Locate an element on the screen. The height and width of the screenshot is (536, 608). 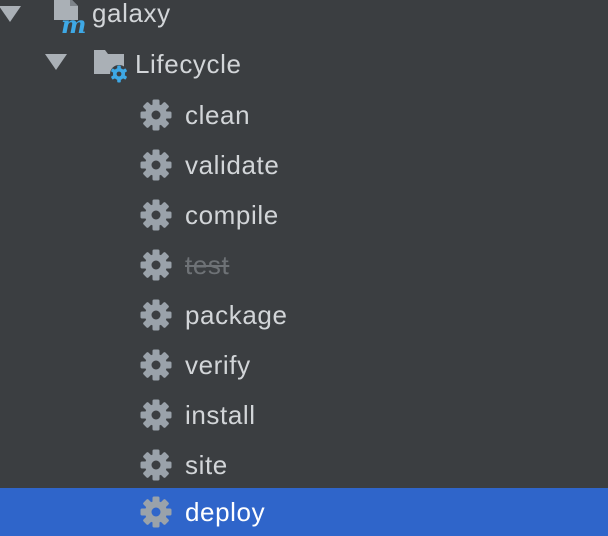
maven-module-icon: m is located at coordinates (70, 18).